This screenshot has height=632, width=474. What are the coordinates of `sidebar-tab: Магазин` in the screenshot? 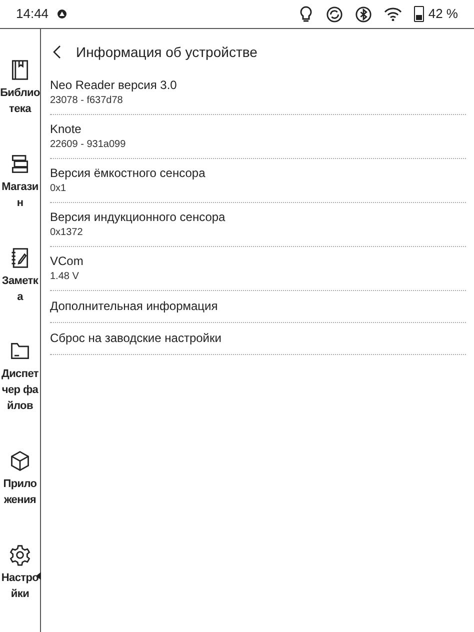 It's located at (20, 181).